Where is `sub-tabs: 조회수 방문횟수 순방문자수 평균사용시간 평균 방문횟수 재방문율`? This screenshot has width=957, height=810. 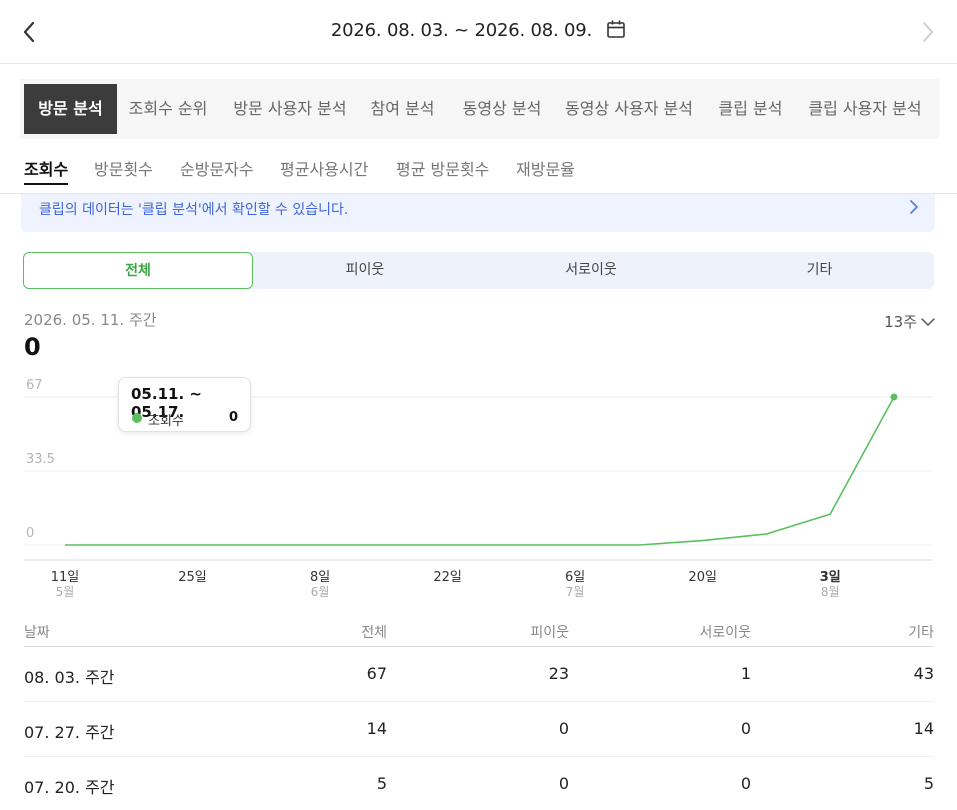
sub-tabs: 조회수 방문횟수 순방문자수 평균사용시간 평균 방문횟수 재방문율 is located at coordinates (478, 171).